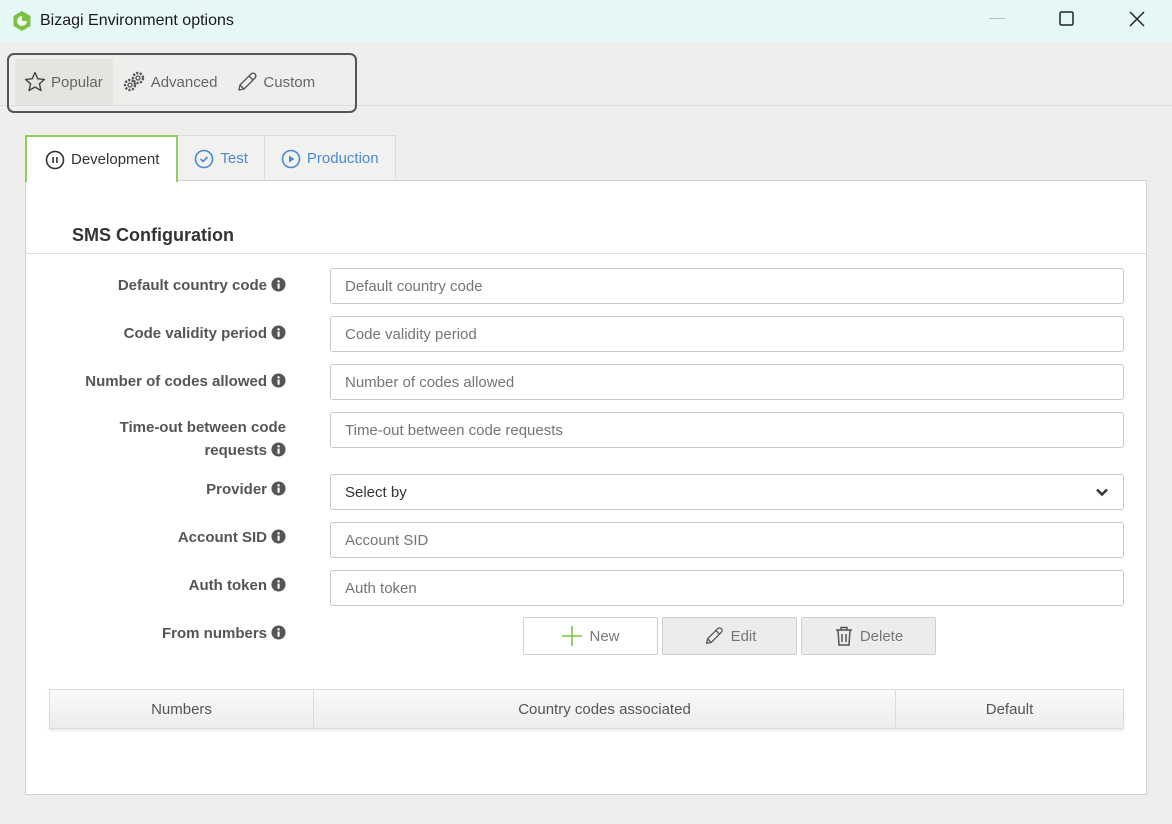 The image size is (1172, 824). What do you see at coordinates (153, 235) in the screenshot?
I see `section-title: SMS Configuration` at bounding box center [153, 235].